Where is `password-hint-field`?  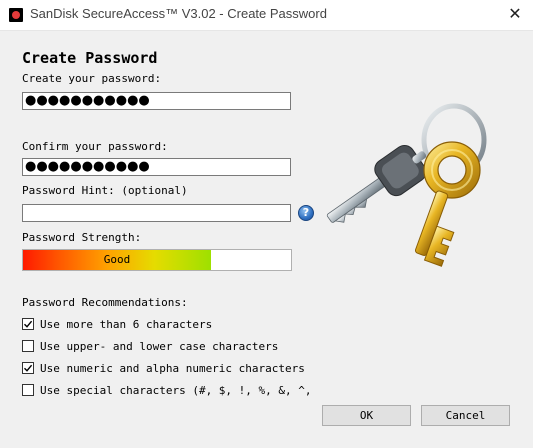
password-hint-field is located at coordinates (156, 213).